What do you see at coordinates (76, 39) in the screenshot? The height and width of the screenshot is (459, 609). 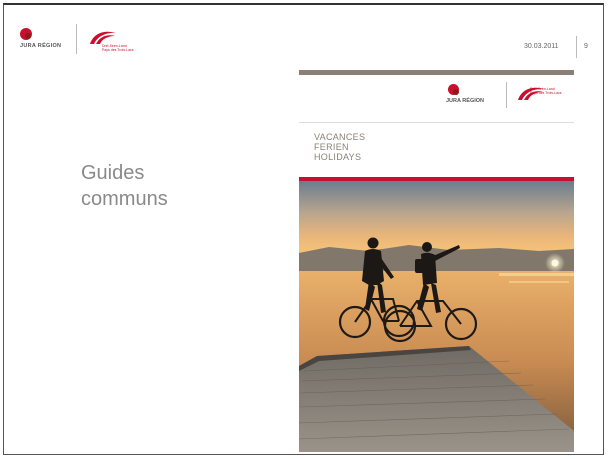 I see `logo-separator` at bounding box center [76, 39].